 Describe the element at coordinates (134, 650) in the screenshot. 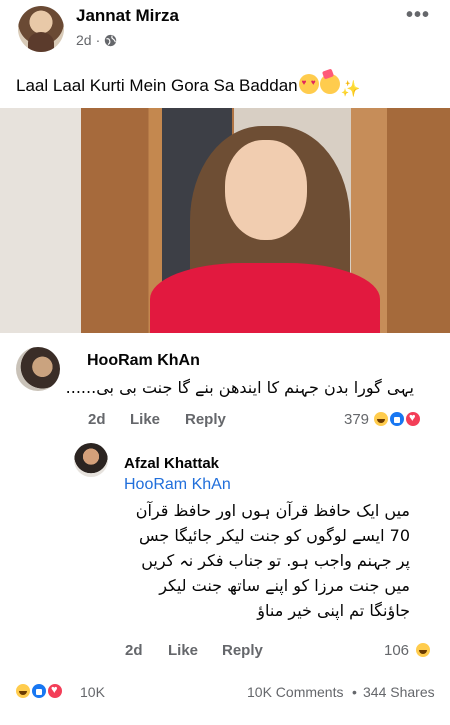

I see `reply-time: 2d` at that location.